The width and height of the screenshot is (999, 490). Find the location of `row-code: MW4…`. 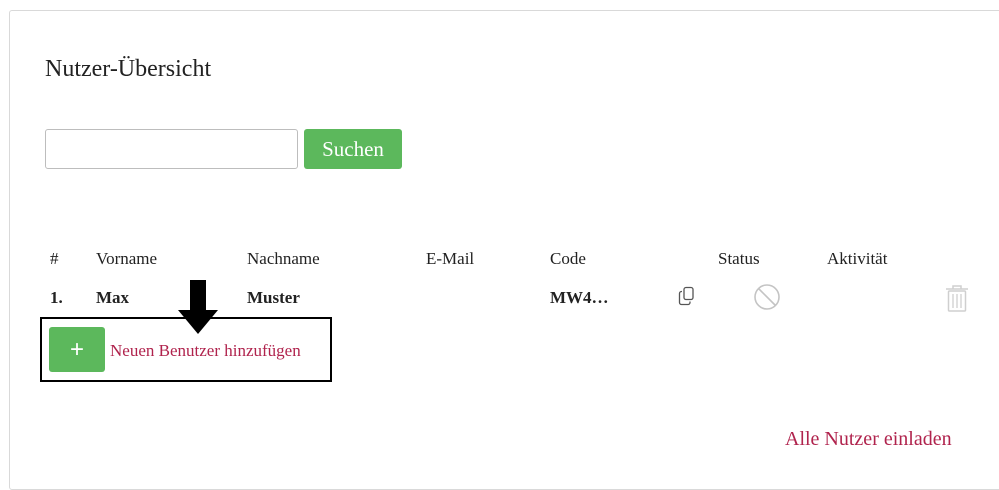

row-code: MW4… is located at coordinates (579, 297).